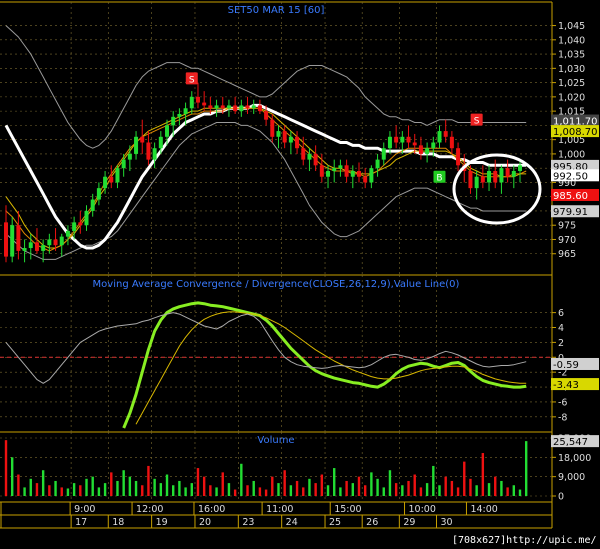 This screenshot has height=549, width=600. I want to click on y-tick-label: 975, so click(567, 226).